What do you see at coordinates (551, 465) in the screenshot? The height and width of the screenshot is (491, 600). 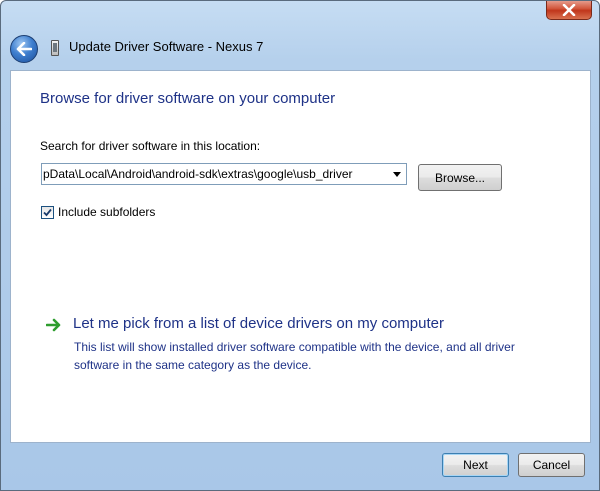 I see `cancel-button: Cancel` at bounding box center [551, 465].